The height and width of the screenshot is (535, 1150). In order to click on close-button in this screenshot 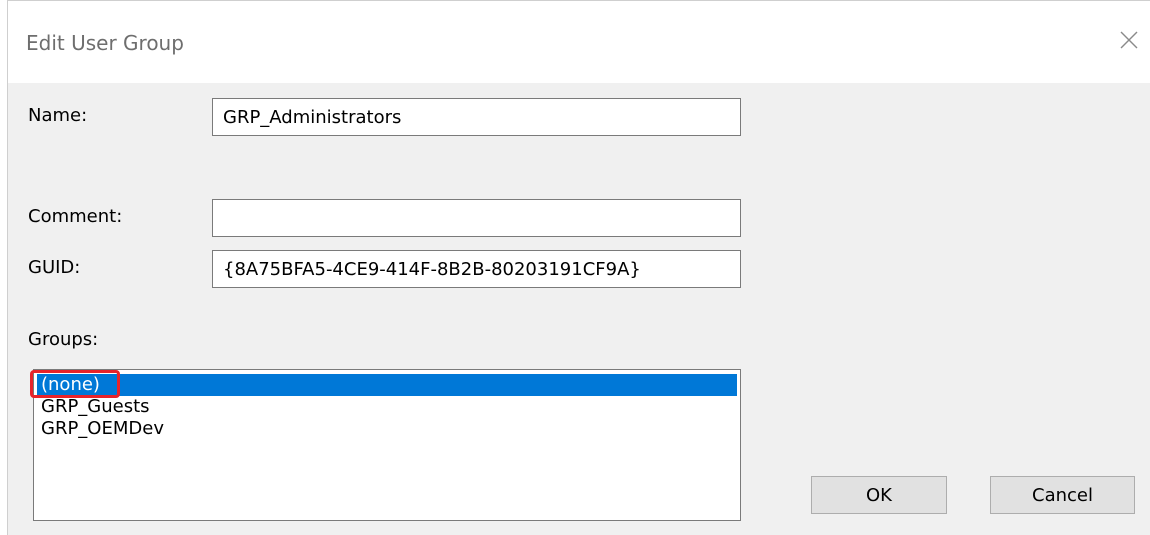, I will do `click(1129, 40)`.